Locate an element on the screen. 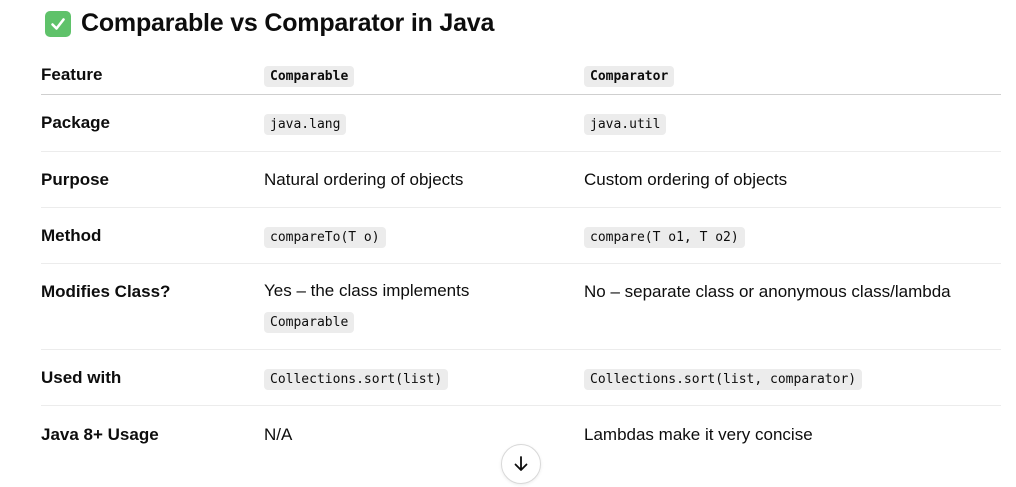 The image size is (1016, 487). table-header-row: Feature Comparable Comparator is located at coordinates (521, 75).